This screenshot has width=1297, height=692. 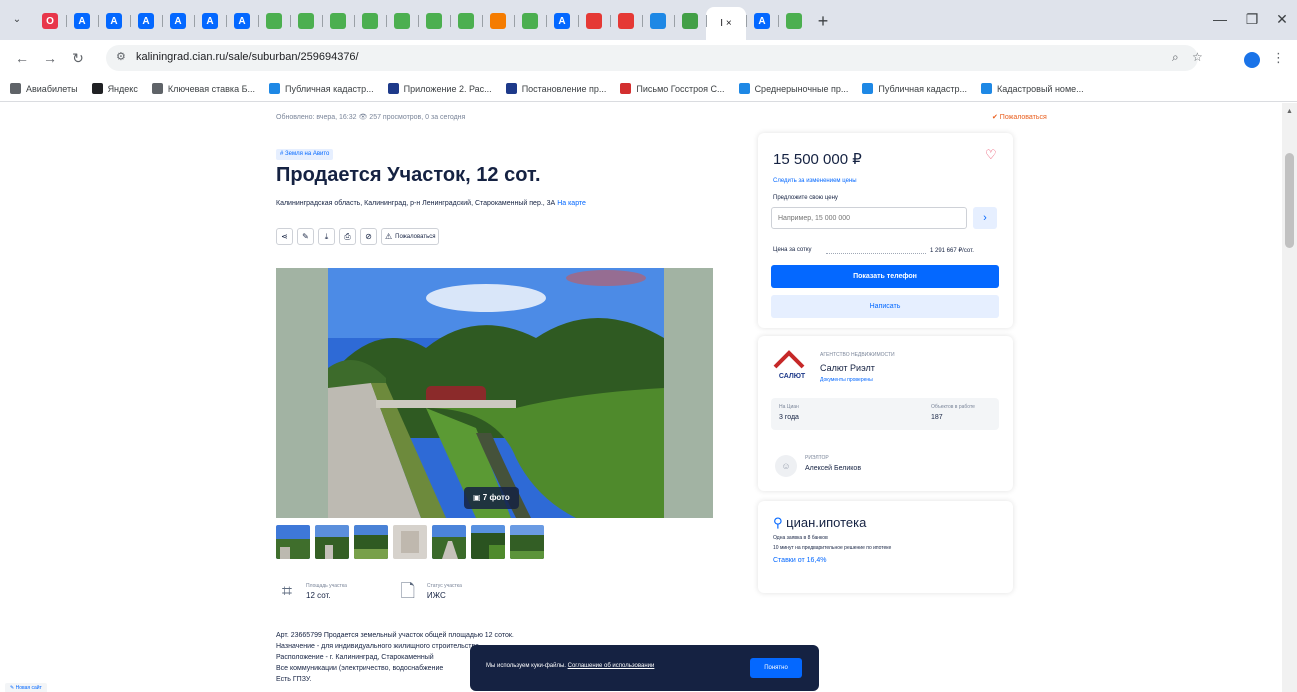 I want to click on map-tab-icon, so click(x=530, y=21).